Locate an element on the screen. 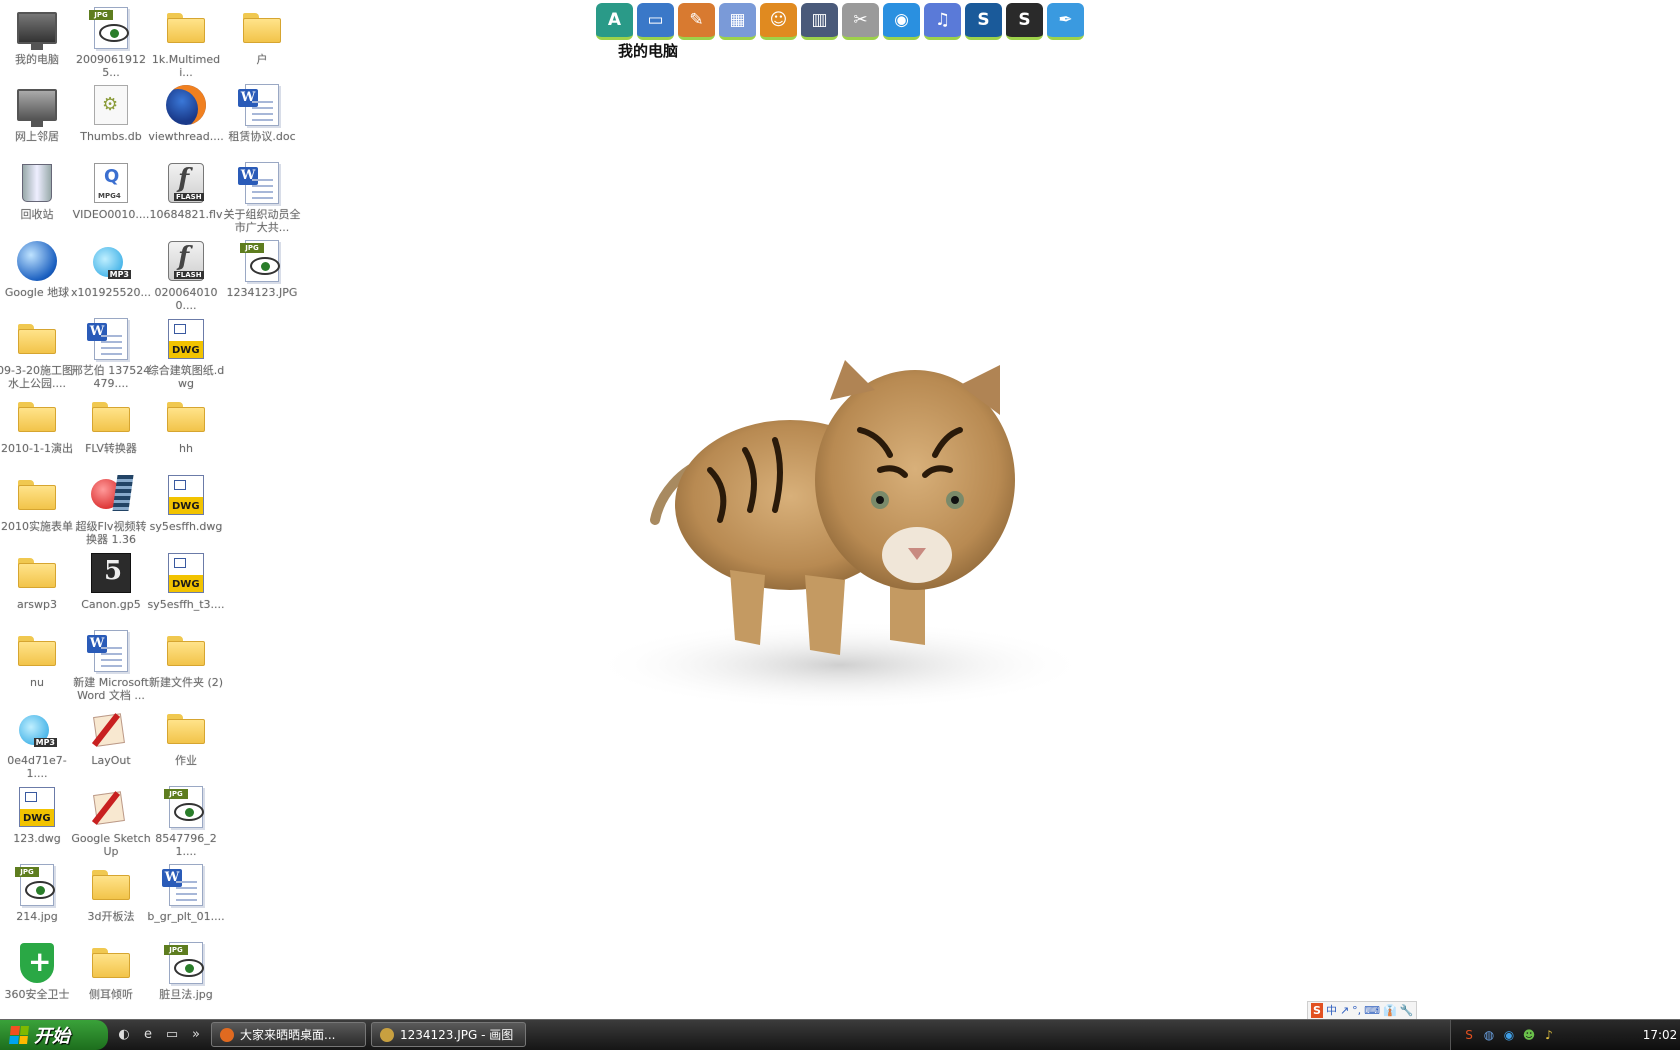 The height and width of the screenshot is (1050, 1680). ime-button: 👔 is located at coordinates (1390, 1010).